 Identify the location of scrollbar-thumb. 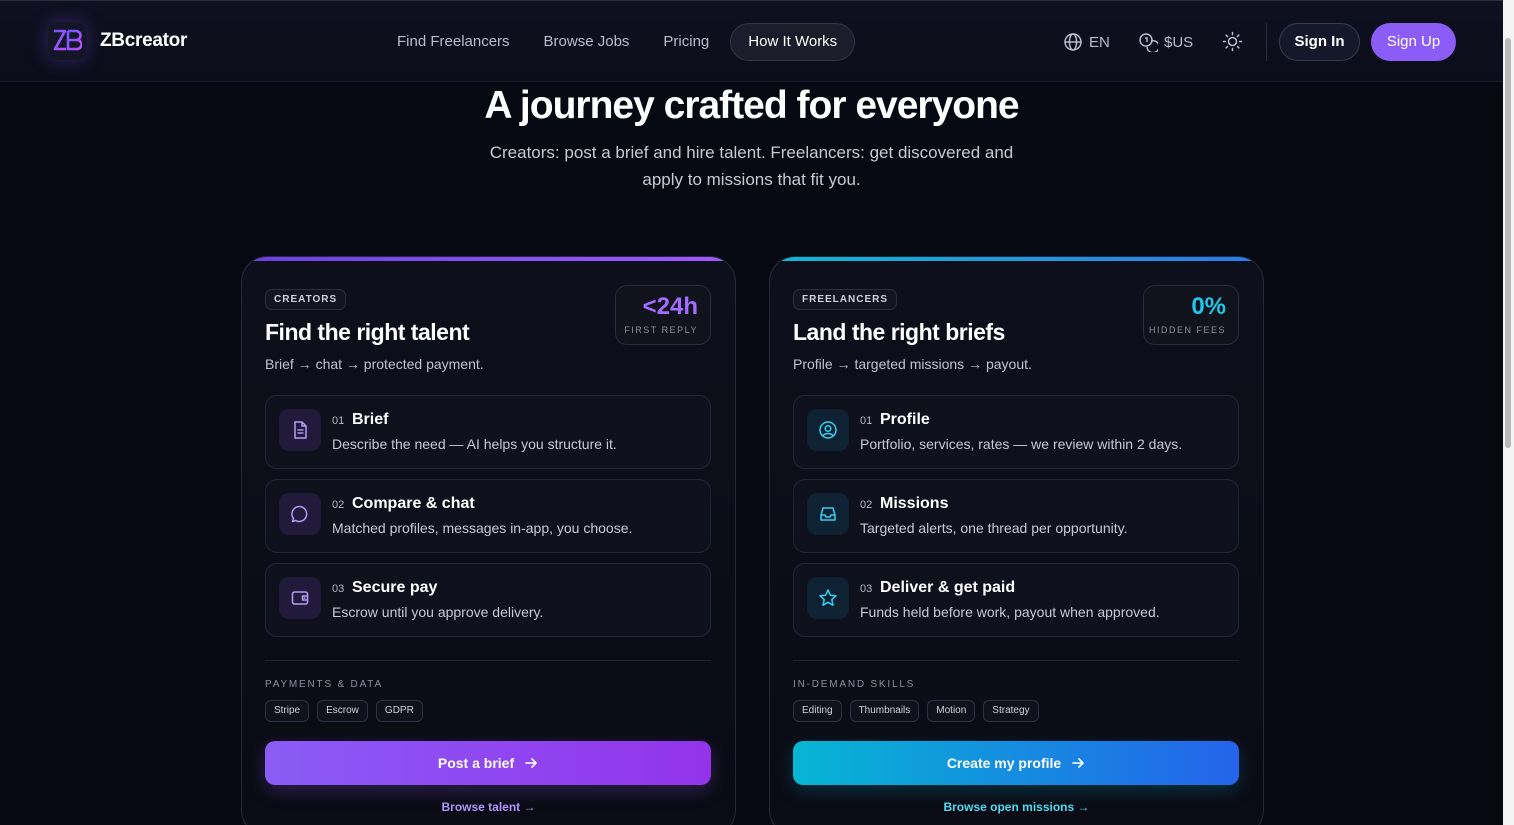
(1508, 243).